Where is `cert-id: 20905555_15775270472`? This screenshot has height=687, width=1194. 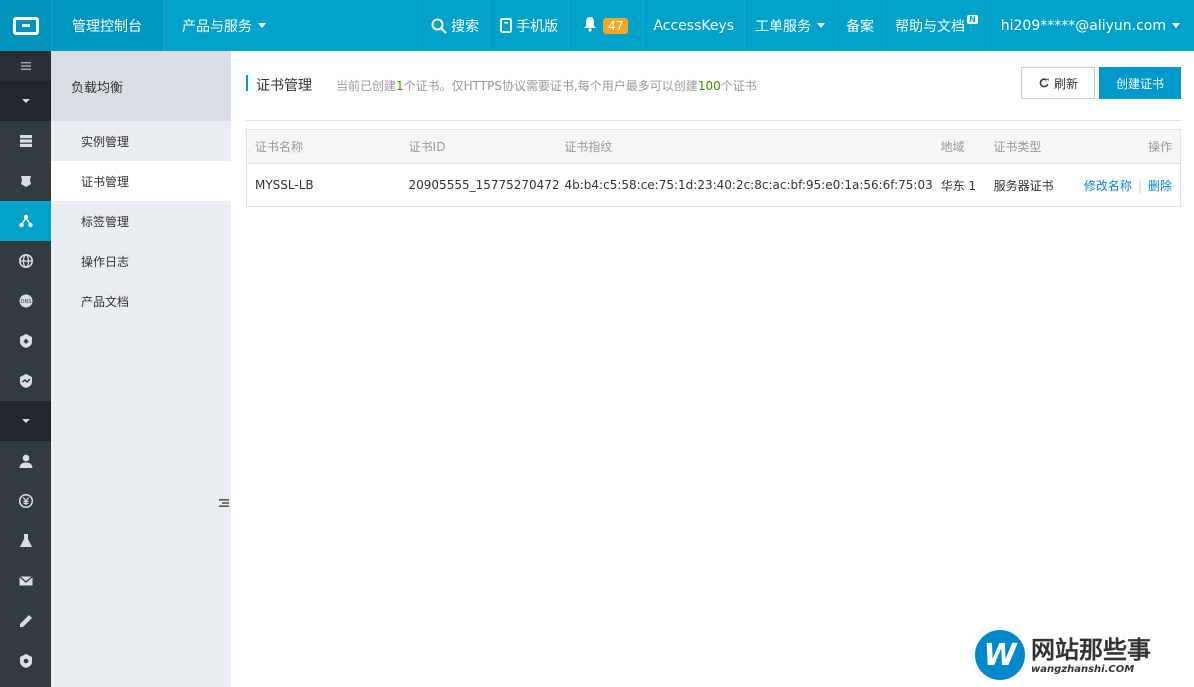 cert-id: 20905555_15775270472 is located at coordinates (484, 185).